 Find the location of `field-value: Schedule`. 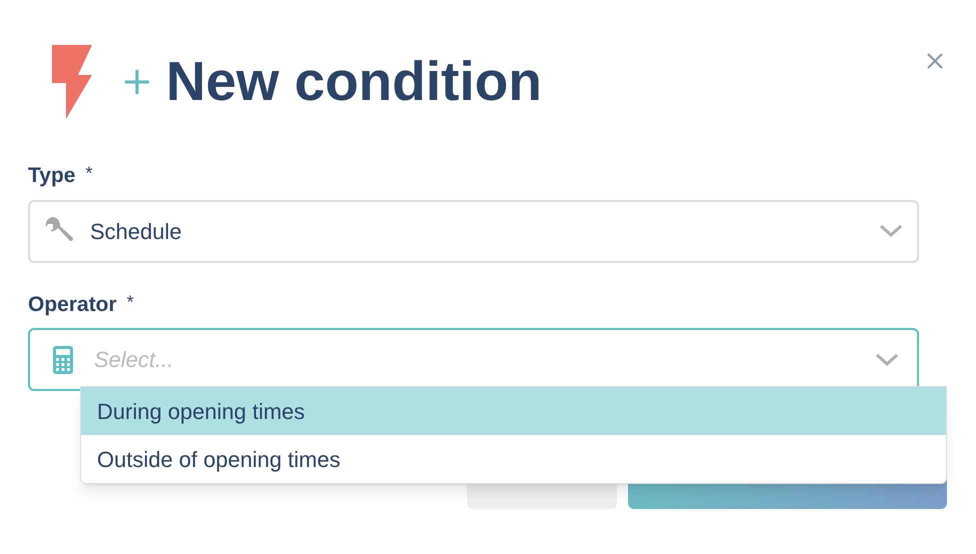

field-value: Schedule is located at coordinates (136, 232).